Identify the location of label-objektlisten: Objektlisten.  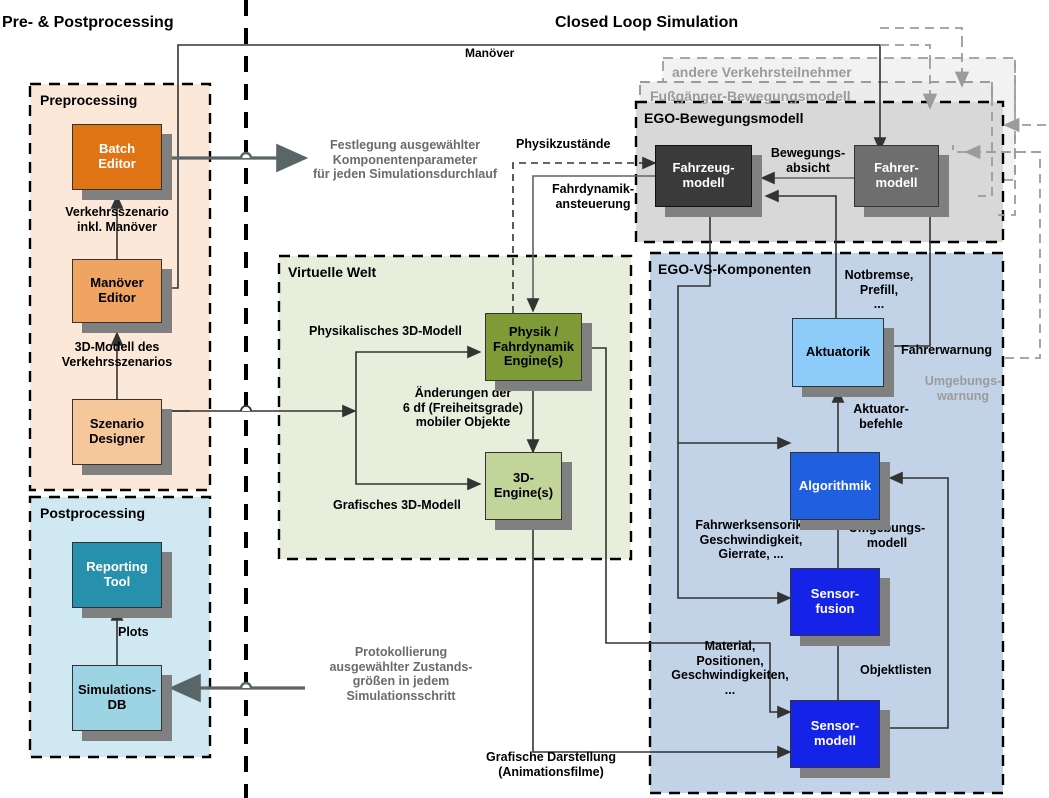
(896, 670).